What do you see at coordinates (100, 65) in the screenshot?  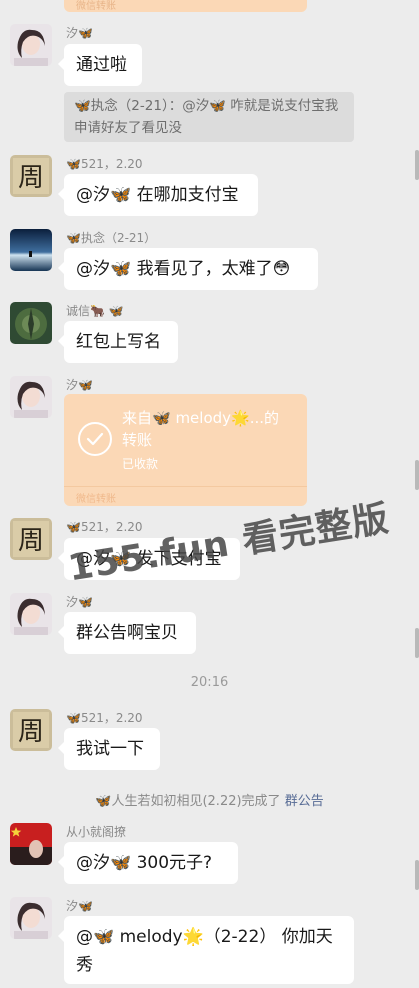 I see `message-bubble: 通过啦` at bounding box center [100, 65].